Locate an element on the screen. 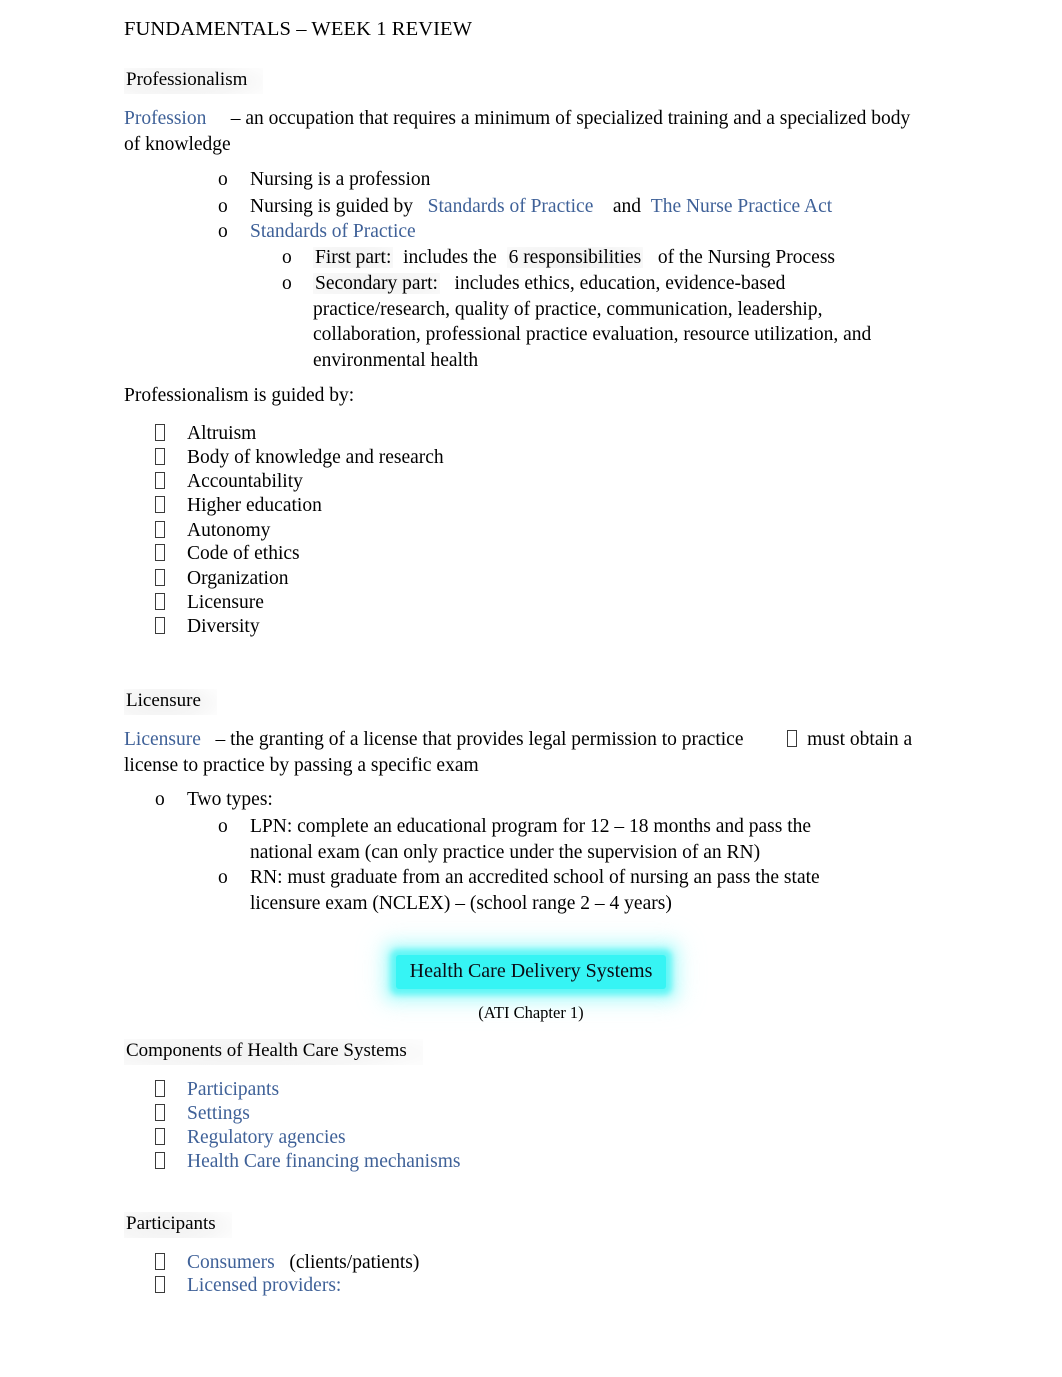 Image resolution: width=1062 pixels, height=1377 pixels. list-item-licensure: Licensure is located at coordinates (225, 602).